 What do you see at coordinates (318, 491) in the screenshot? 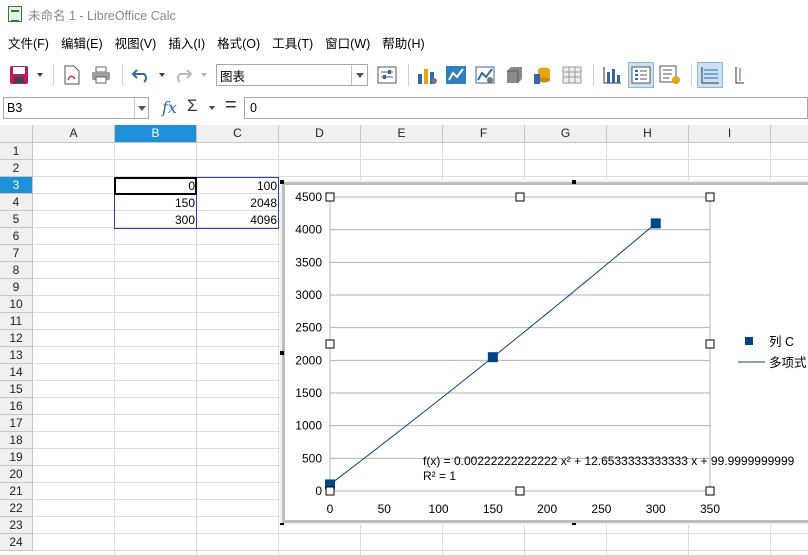
I see `y-tick-label: 0` at bounding box center [318, 491].